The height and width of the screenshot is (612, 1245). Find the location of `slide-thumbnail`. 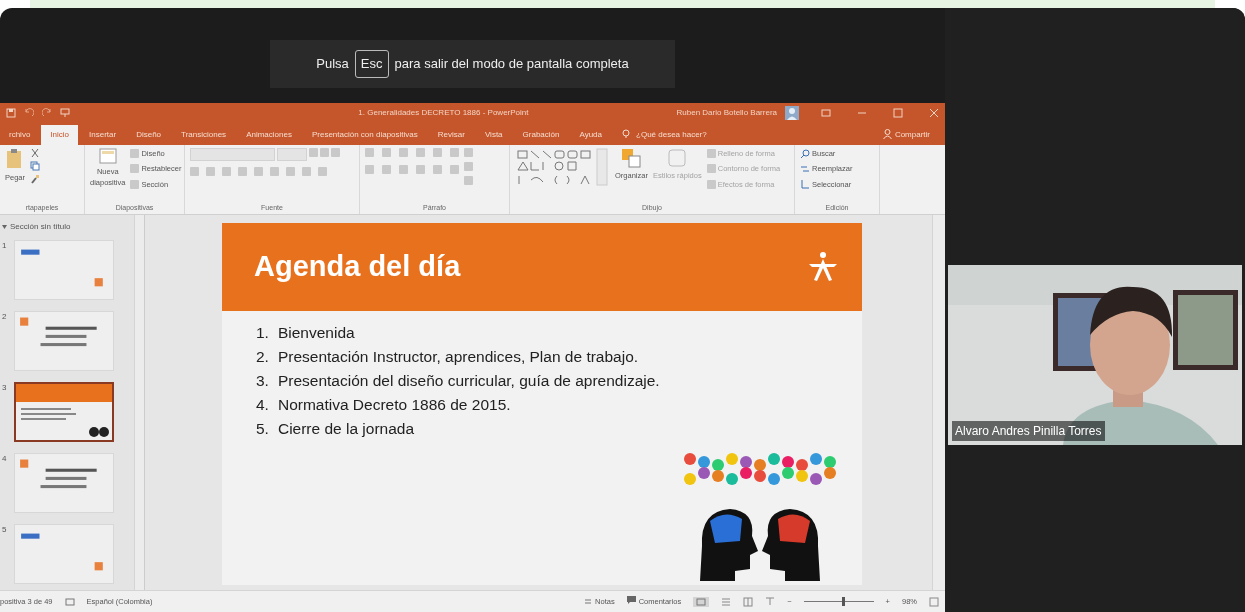

slide-thumbnail is located at coordinates (64, 412).